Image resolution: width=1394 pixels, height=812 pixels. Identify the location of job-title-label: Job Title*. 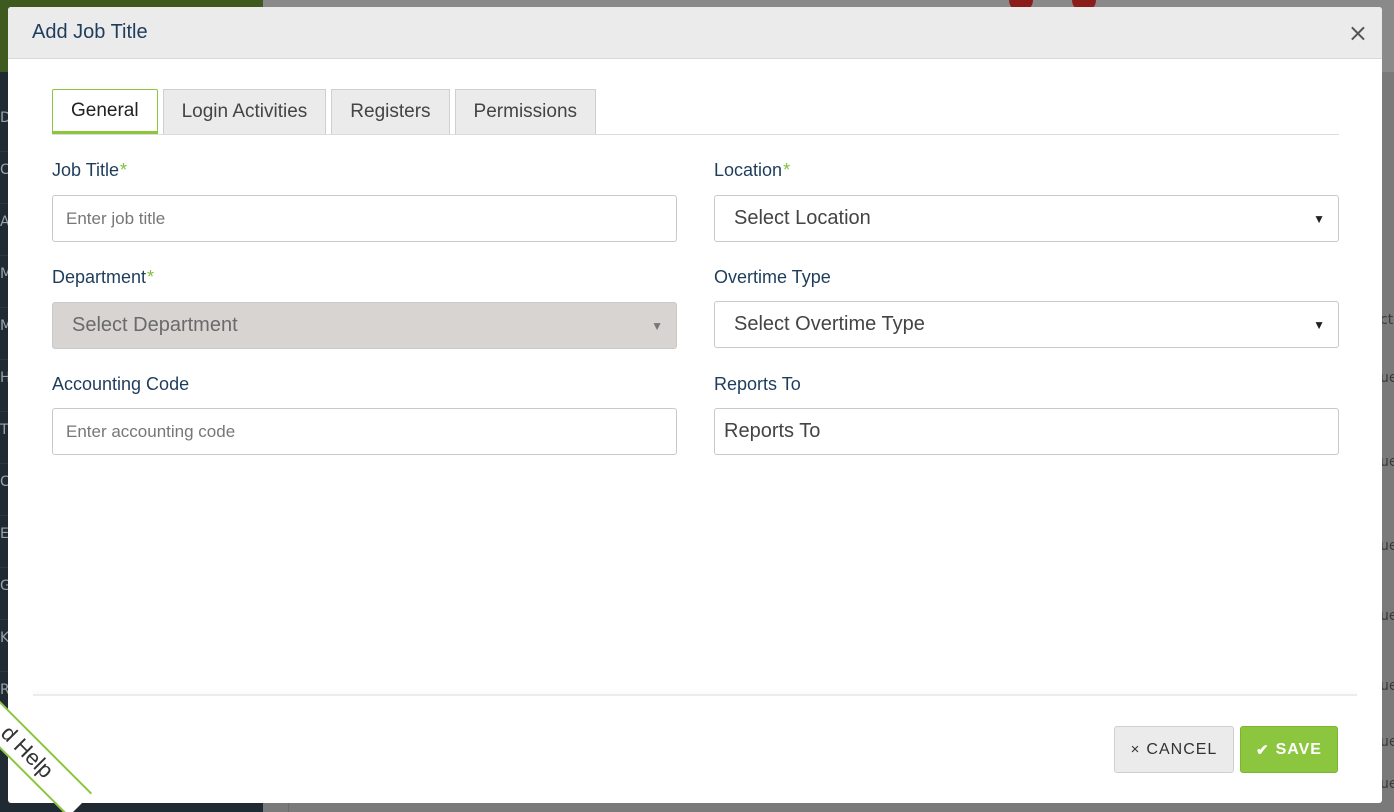
(89, 170).